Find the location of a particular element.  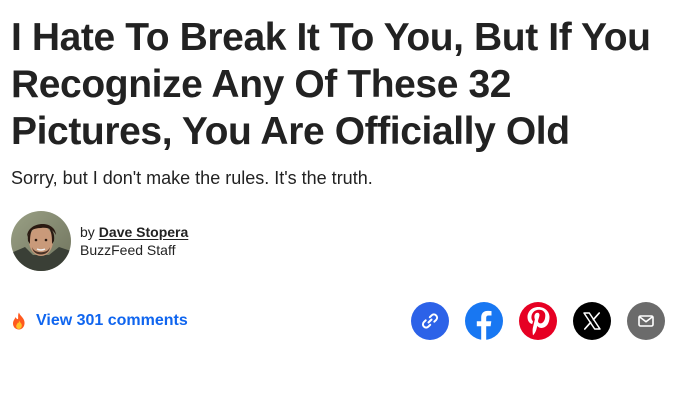

author-avatar is located at coordinates (41, 241).